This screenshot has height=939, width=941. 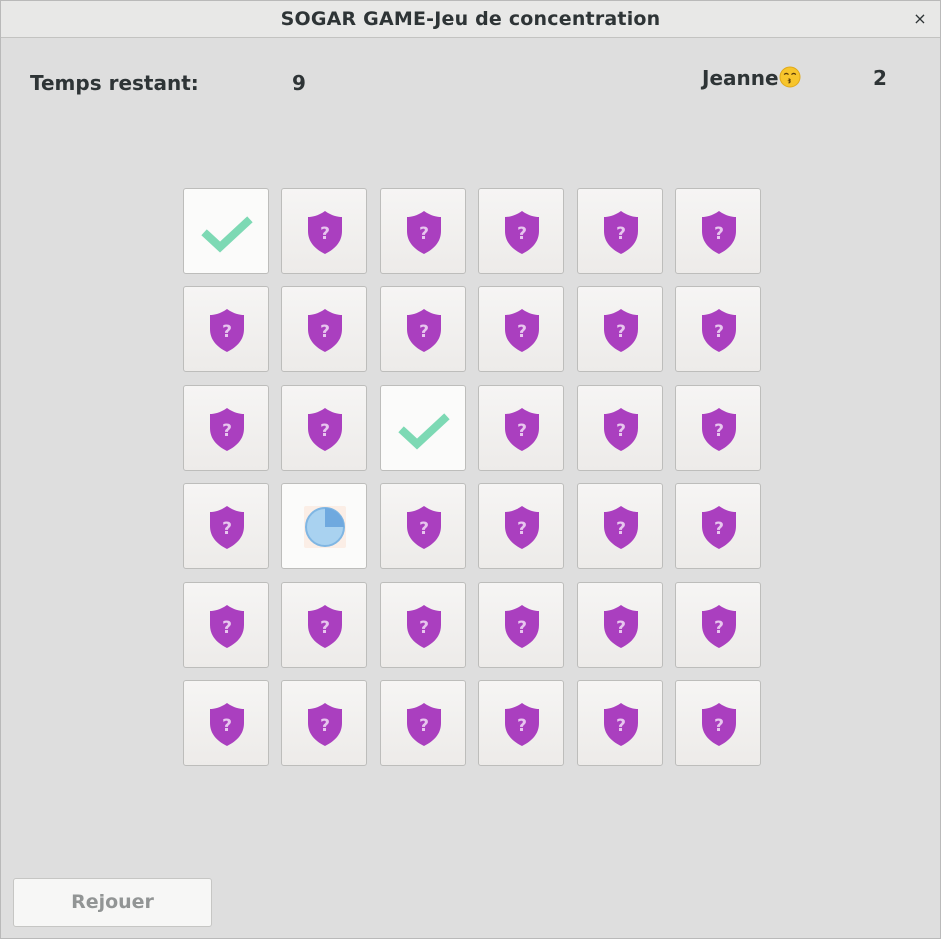 I want to click on player-name: Jeanne, so click(x=740, y=78).